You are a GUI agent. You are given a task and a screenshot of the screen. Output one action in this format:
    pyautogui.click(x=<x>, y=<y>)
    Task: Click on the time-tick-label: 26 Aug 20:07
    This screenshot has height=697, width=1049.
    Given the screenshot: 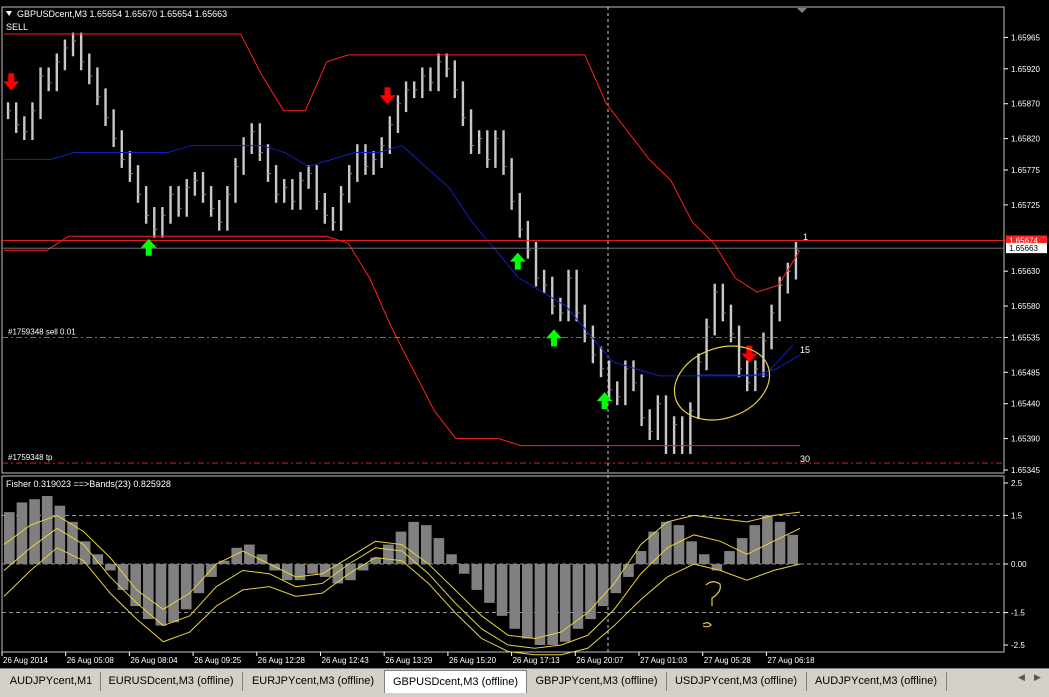 What is the action you would take?
    pyautogui.click(x=600, y=660)
    